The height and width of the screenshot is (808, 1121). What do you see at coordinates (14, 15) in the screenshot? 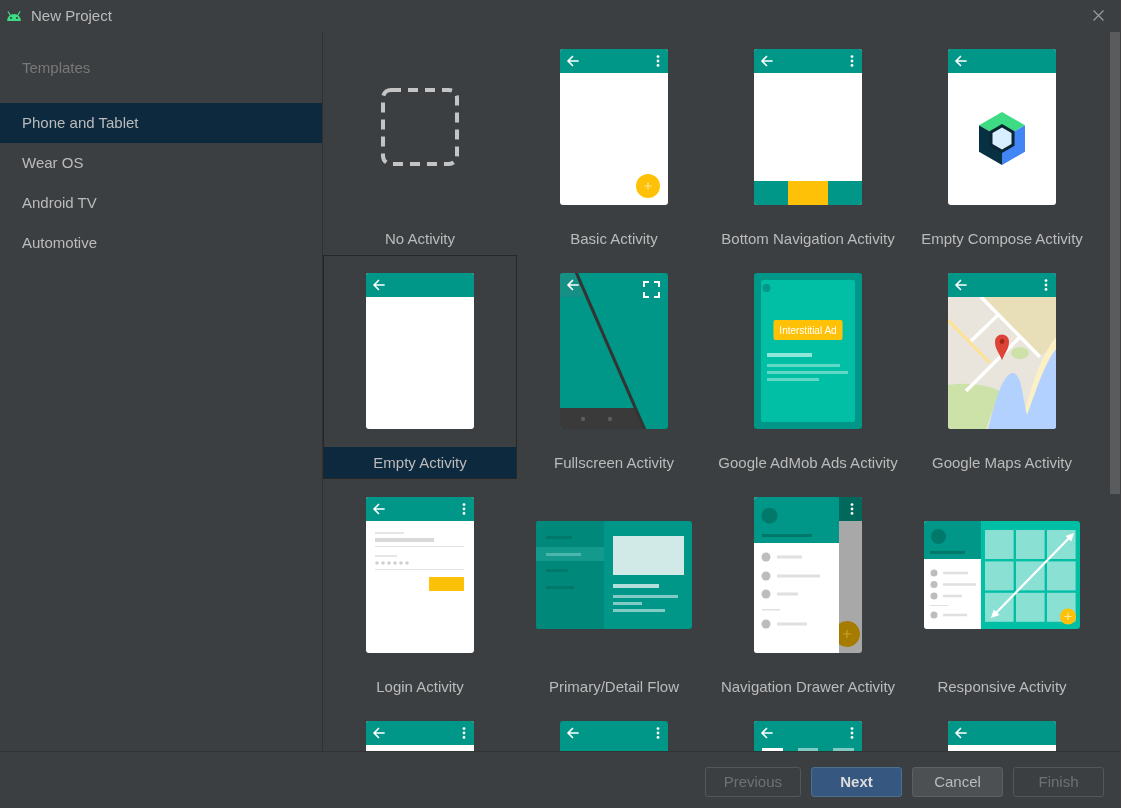
I see `robot-icon` at bounding box center [14, 15].